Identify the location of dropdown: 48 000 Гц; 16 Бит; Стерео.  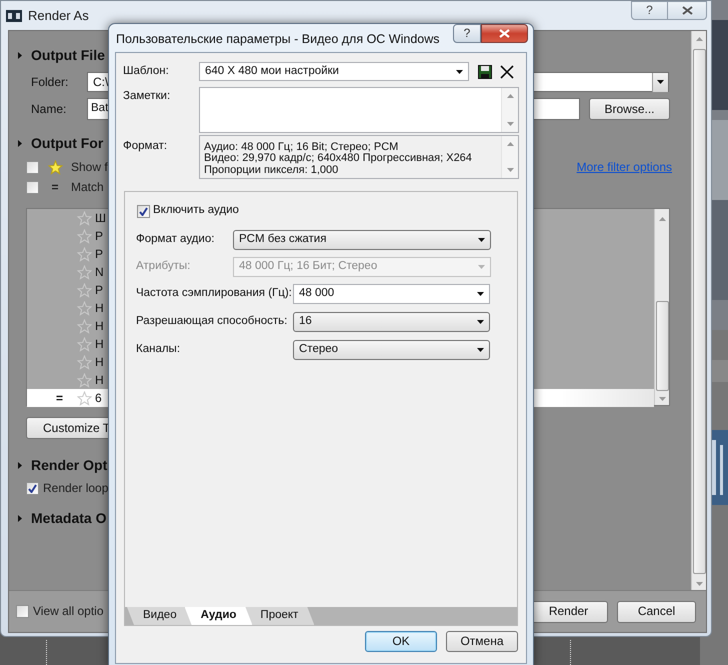
(362, 267).